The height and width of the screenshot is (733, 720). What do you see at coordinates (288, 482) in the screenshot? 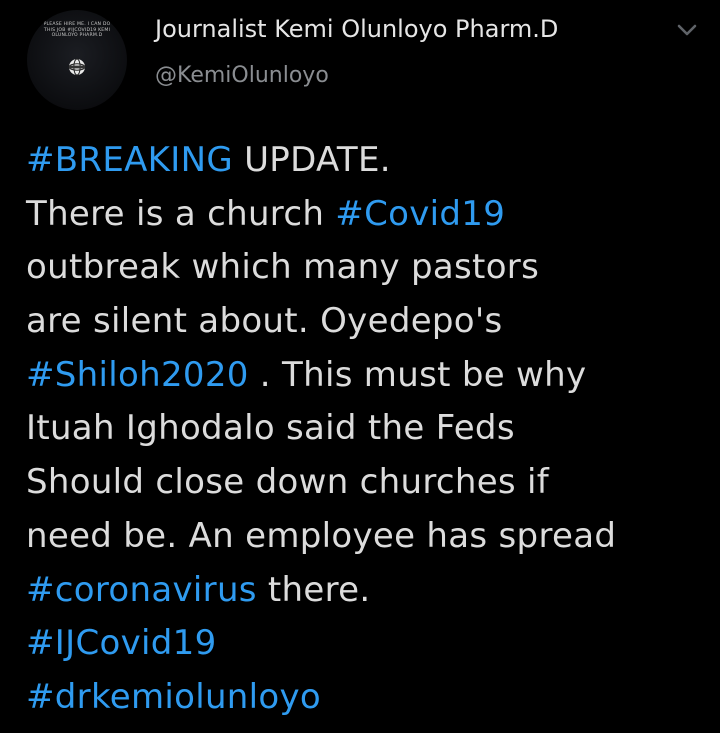
I see `tweet-text-segment: Should close down churches if` at bounding box center [288, 482].